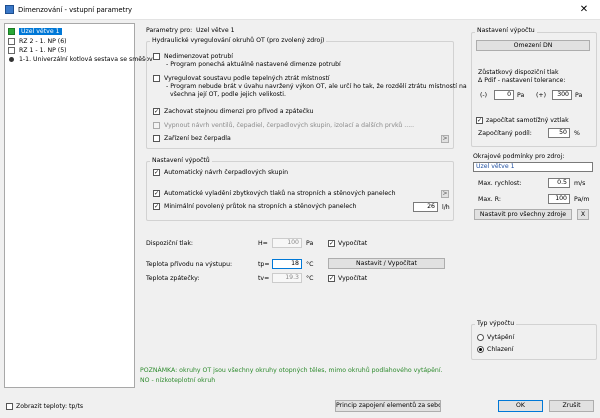  What do you see at coordinates (287, 278) in the screenshot?
I see `tv-input: 19.3` at bounding box center [287, 278].